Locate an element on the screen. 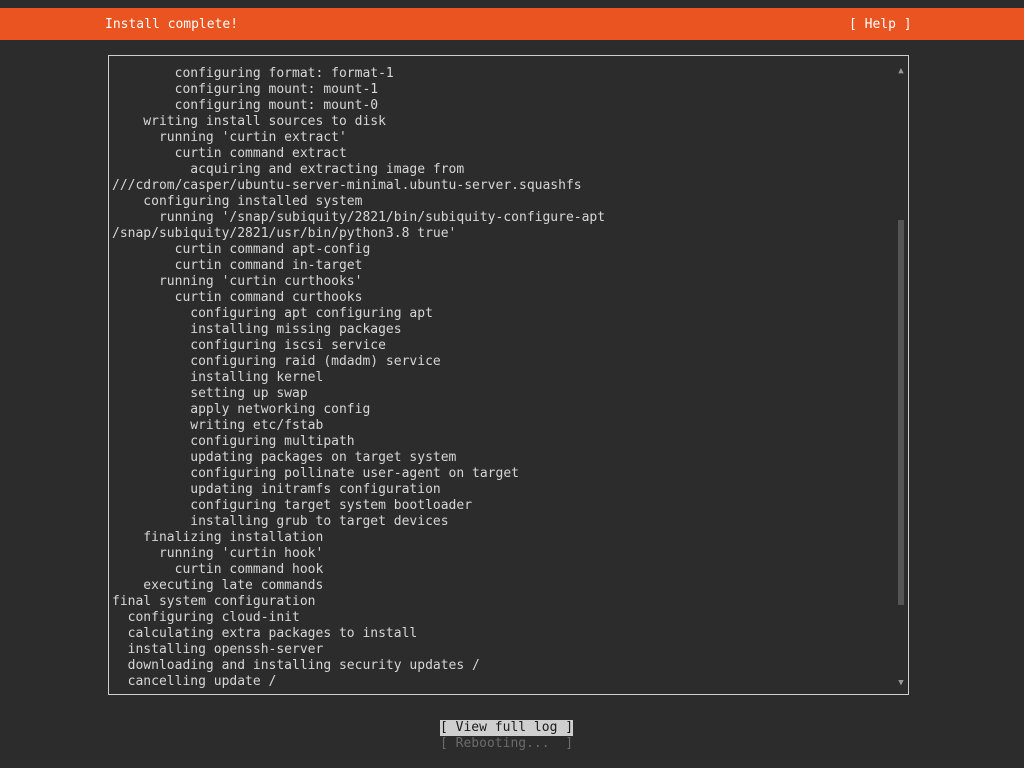  page-title: Install complete! is located at coordinates (172, 24).